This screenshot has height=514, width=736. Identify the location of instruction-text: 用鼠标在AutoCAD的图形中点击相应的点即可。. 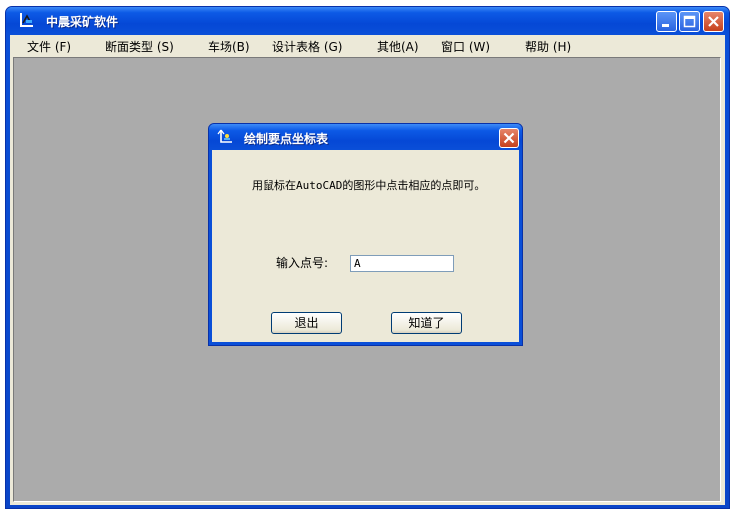
(369, 185).